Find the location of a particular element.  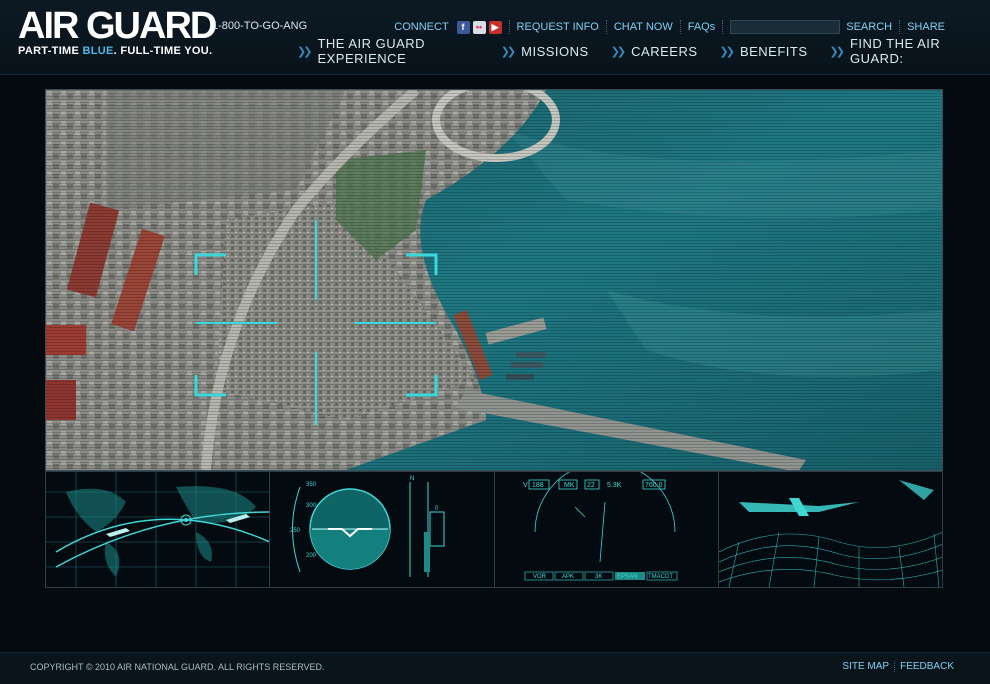

hud-panel-drone is located at coordinates (830, 529).